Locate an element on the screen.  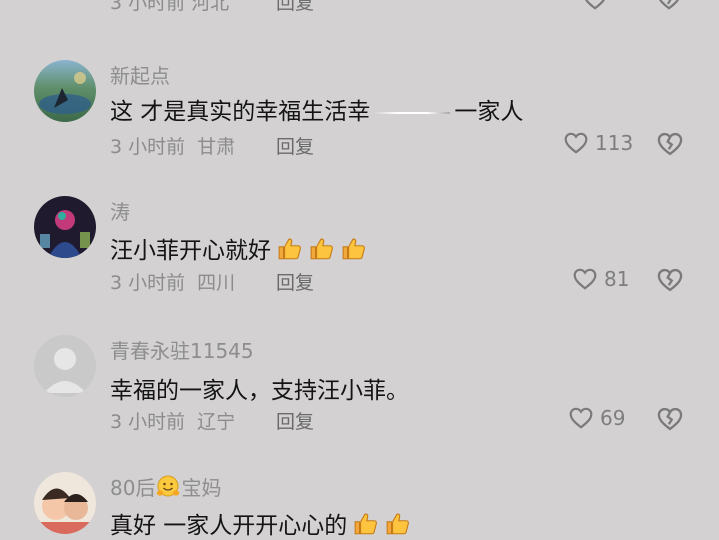
like-button: 69 is located at coordinates (596, 418).